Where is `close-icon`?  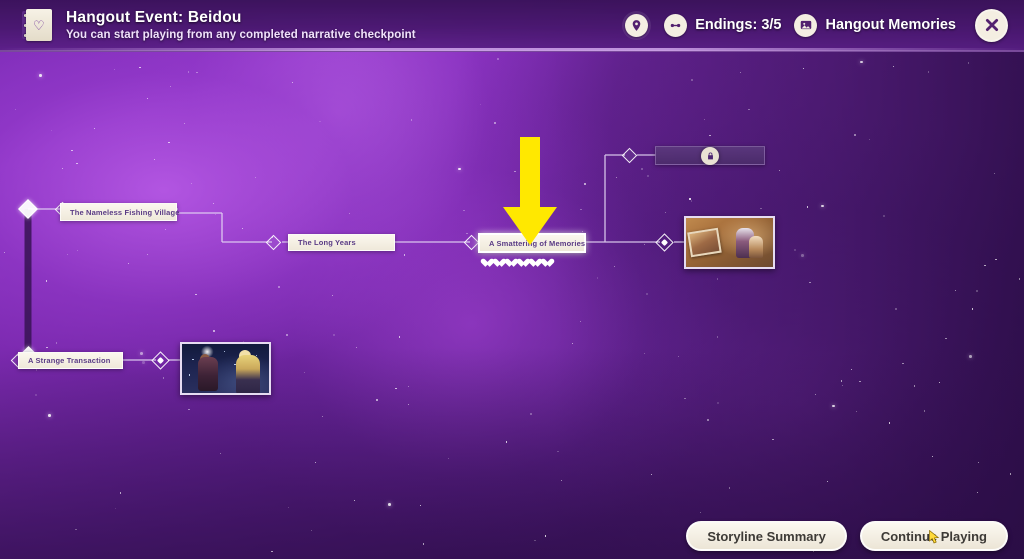
close-icon is located at coordinates (991, 25).